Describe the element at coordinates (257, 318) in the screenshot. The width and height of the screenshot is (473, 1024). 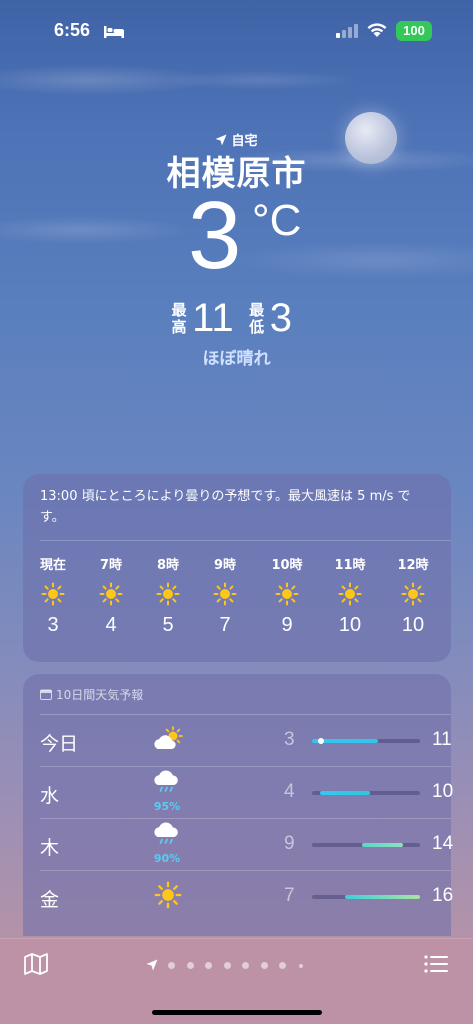
I see `low-label: 最低` at that location.